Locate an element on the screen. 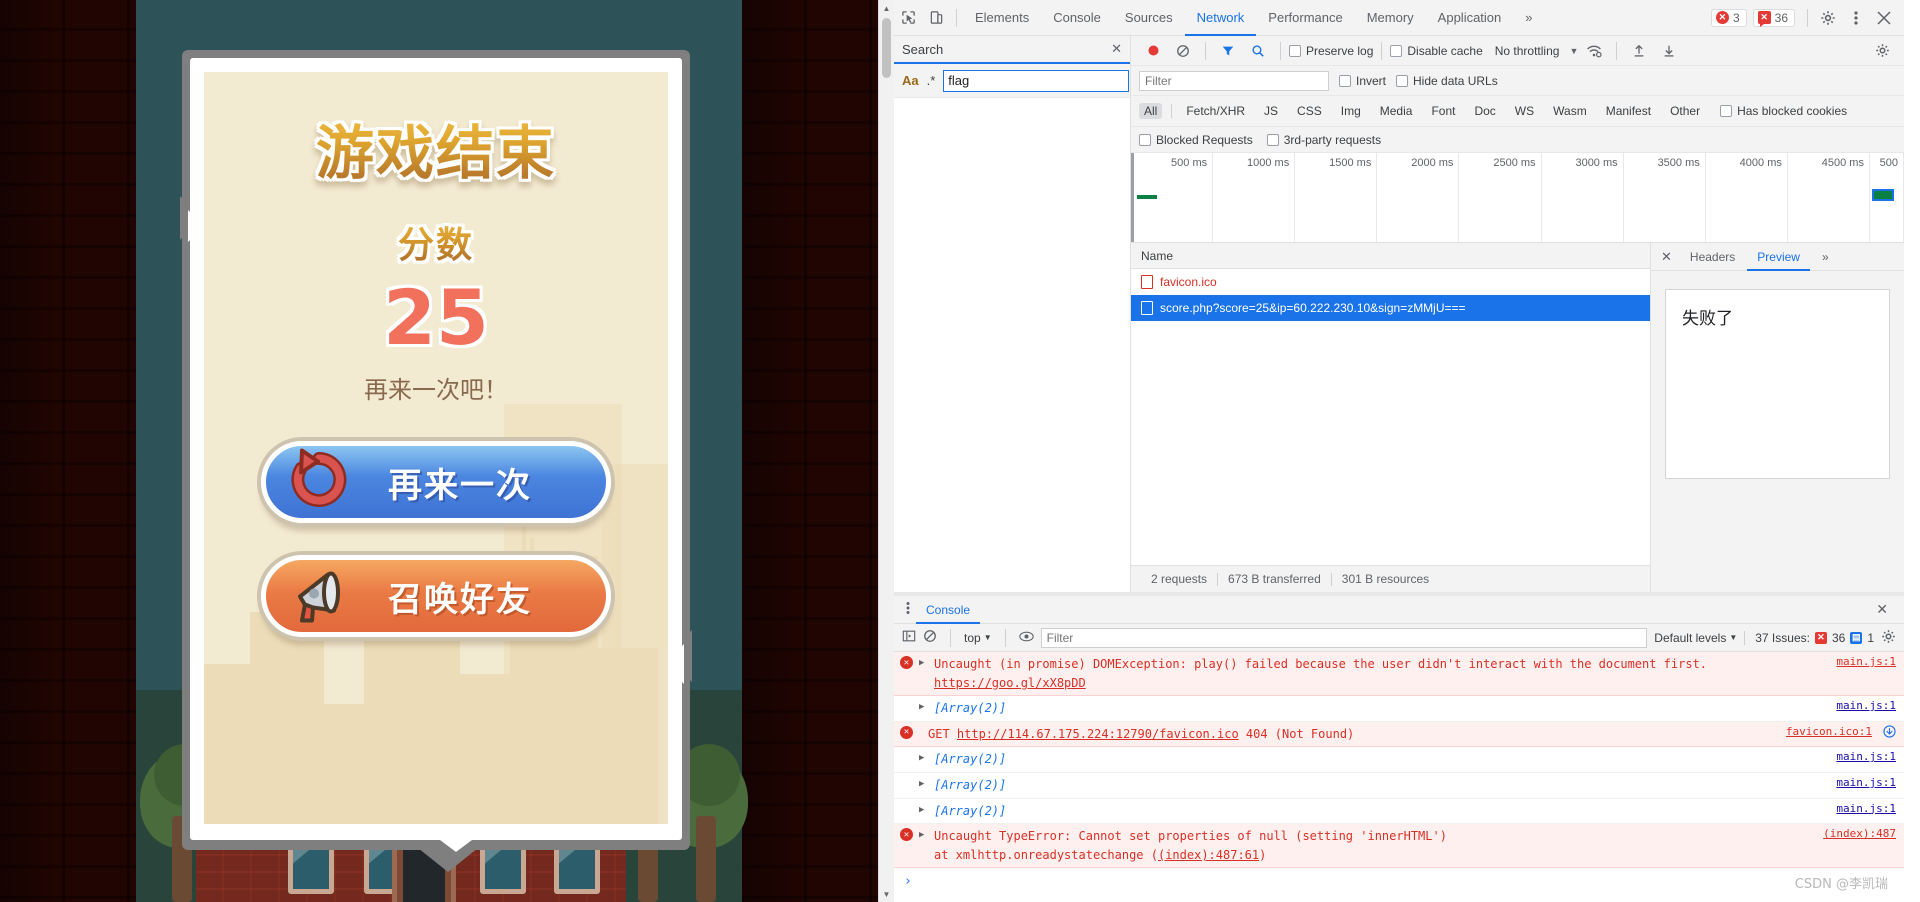 The height and width of the screenshot is (902, 1920). invert-checkbox: Invert is located at coordinates (1362, 81).